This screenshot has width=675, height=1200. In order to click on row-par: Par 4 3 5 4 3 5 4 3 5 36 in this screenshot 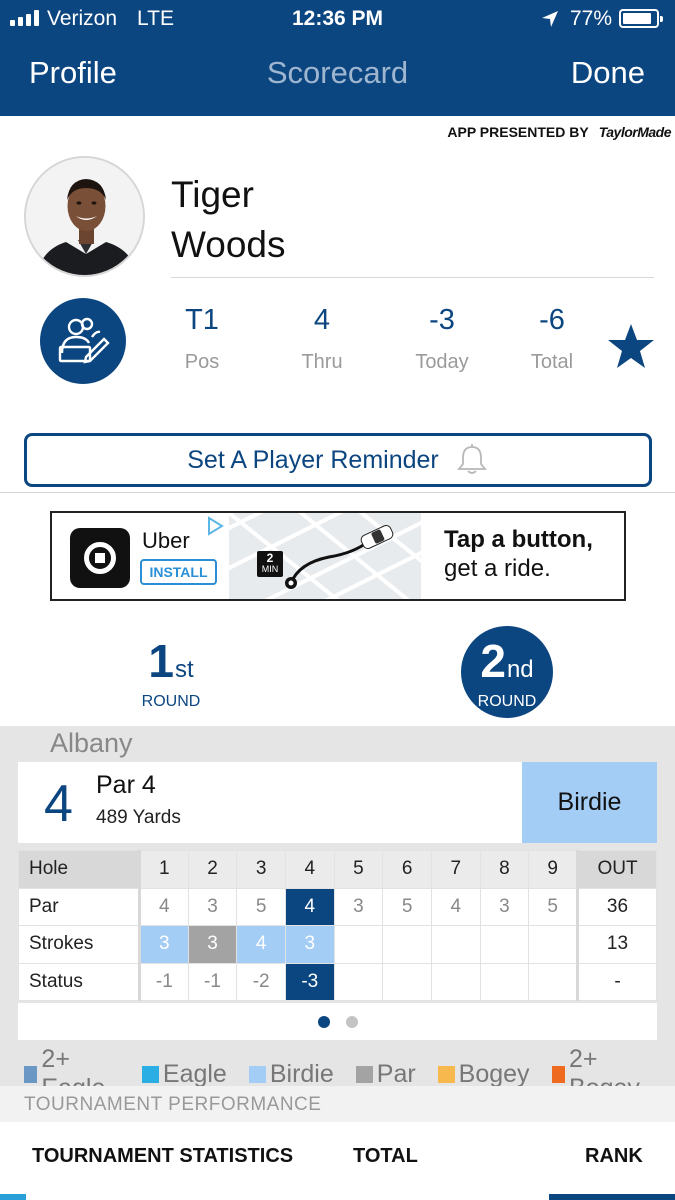, I will do `click(337, 906)`.